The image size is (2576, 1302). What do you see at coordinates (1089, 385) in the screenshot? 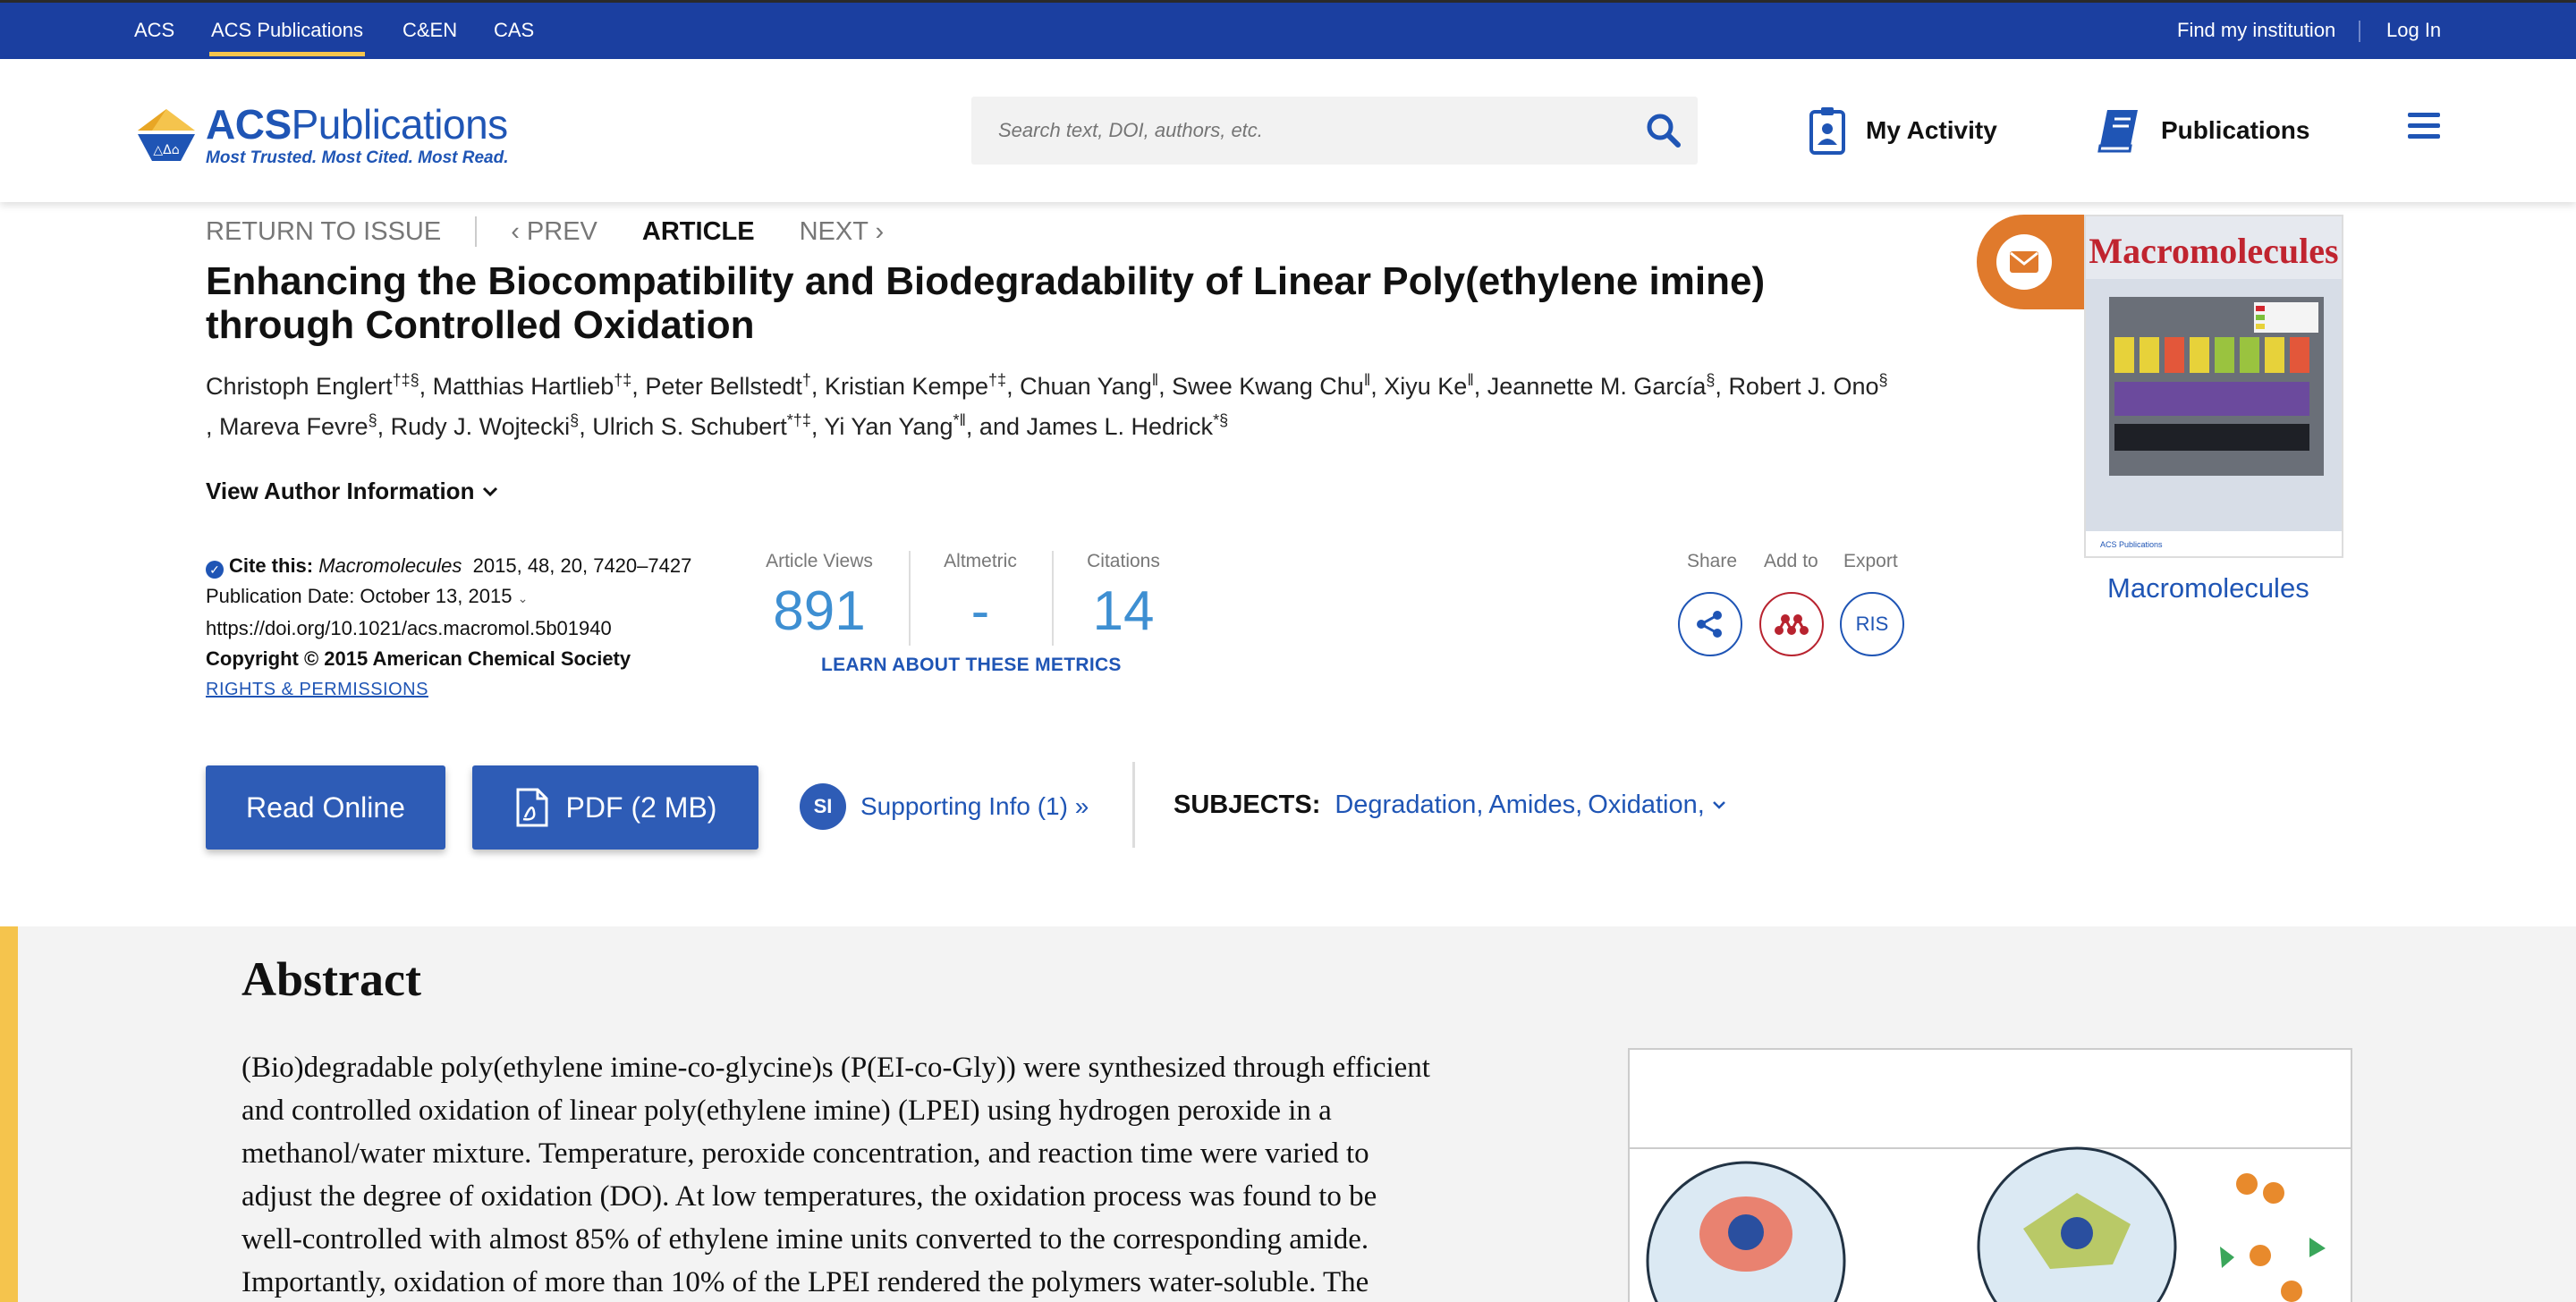
I see `author: Chuan Yangǁ` at bounding box center [1089, 385].